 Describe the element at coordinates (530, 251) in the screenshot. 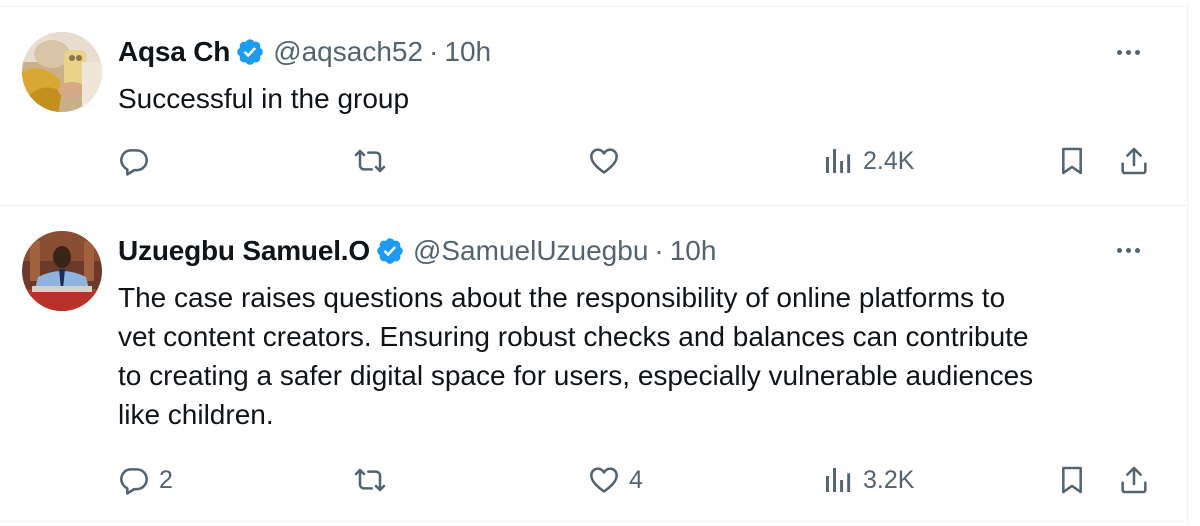

I see `author-handle: @SamuelUzuegbu` at that location.